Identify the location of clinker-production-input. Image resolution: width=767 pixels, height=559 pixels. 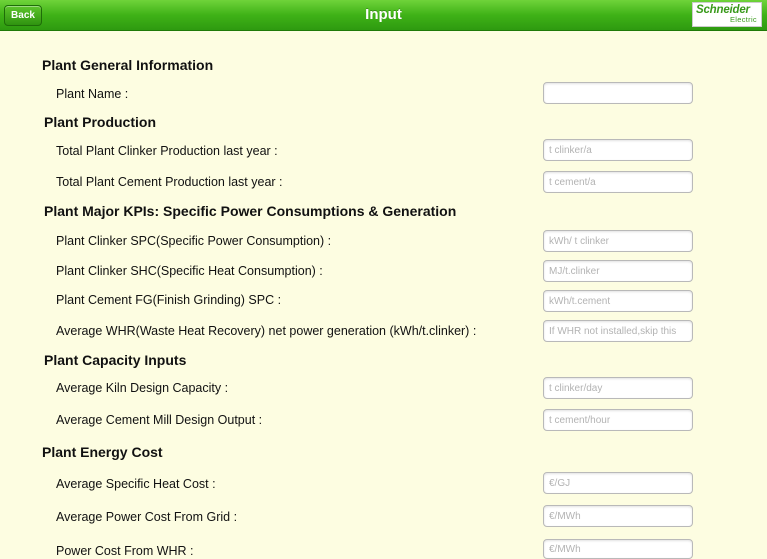
(618, 150).